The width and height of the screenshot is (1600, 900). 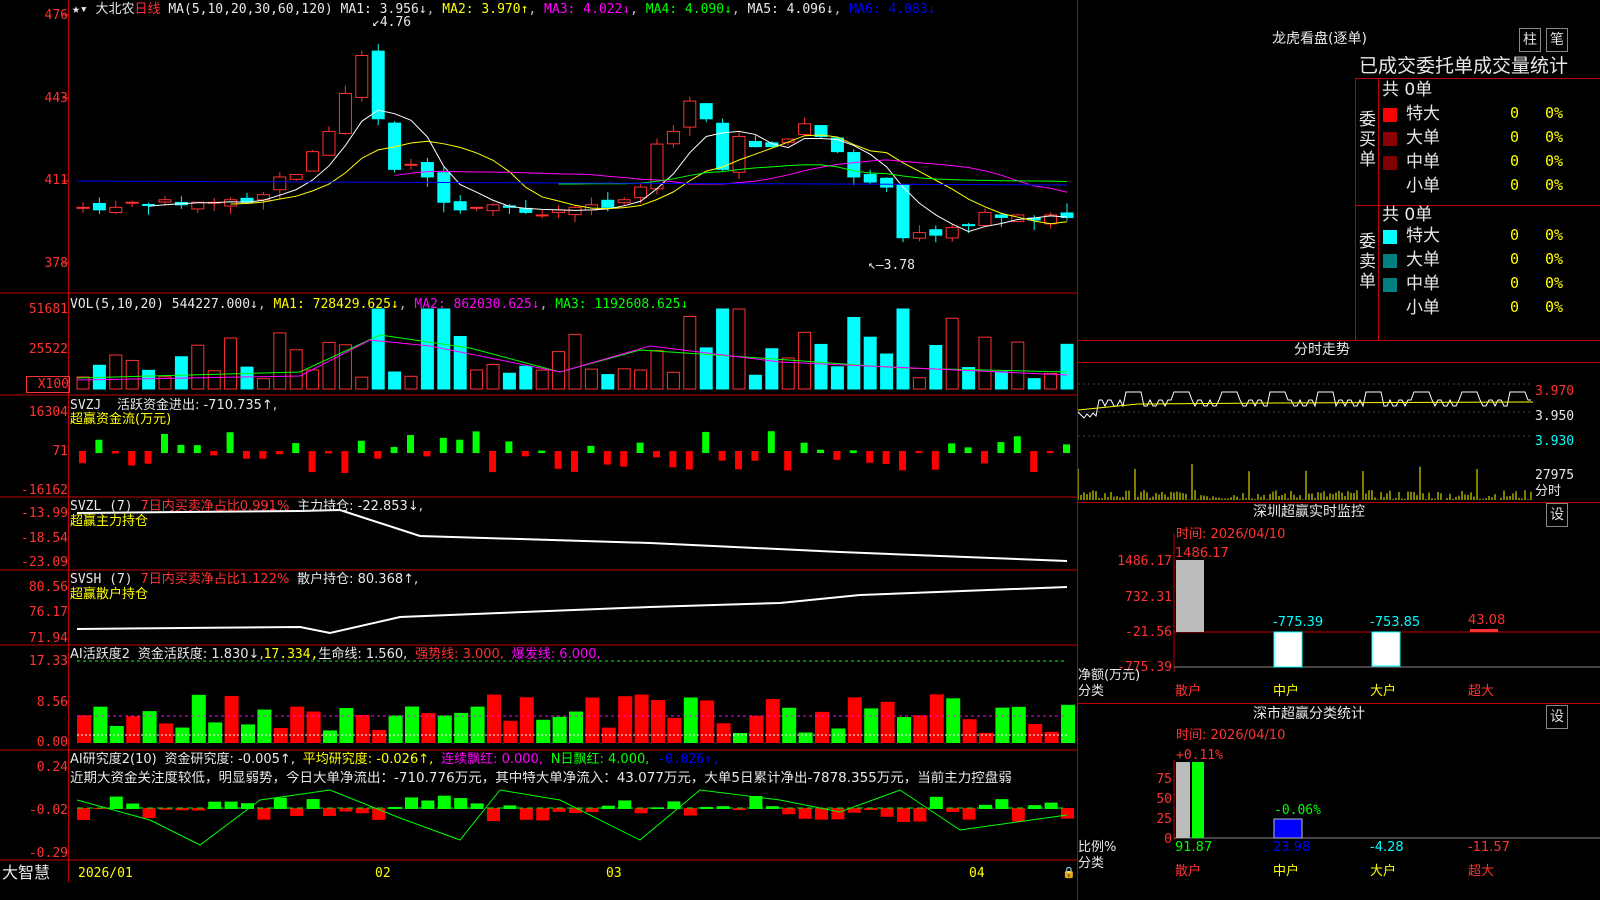 What do you see at coordinates (1554, 259) in the screenshot?
I see `sell-row-pct: 0%` at bounding box center [1554, 259].